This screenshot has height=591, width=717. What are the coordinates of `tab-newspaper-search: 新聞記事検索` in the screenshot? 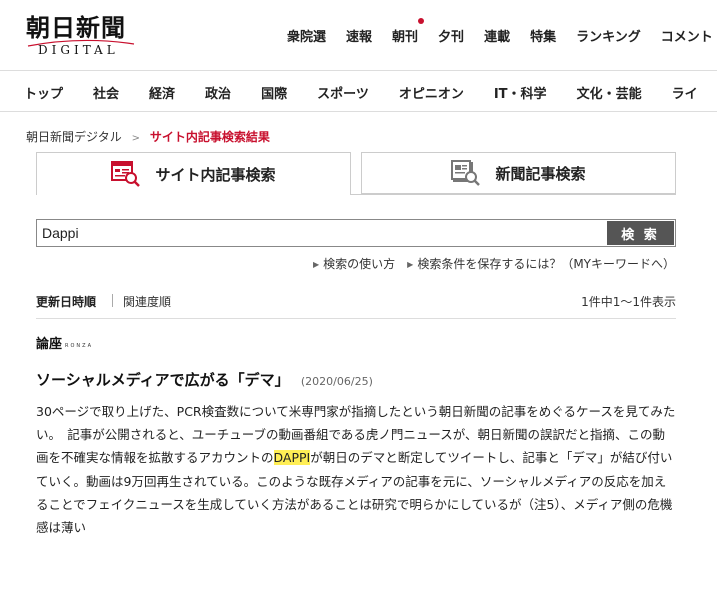 It's located at (518, 173).